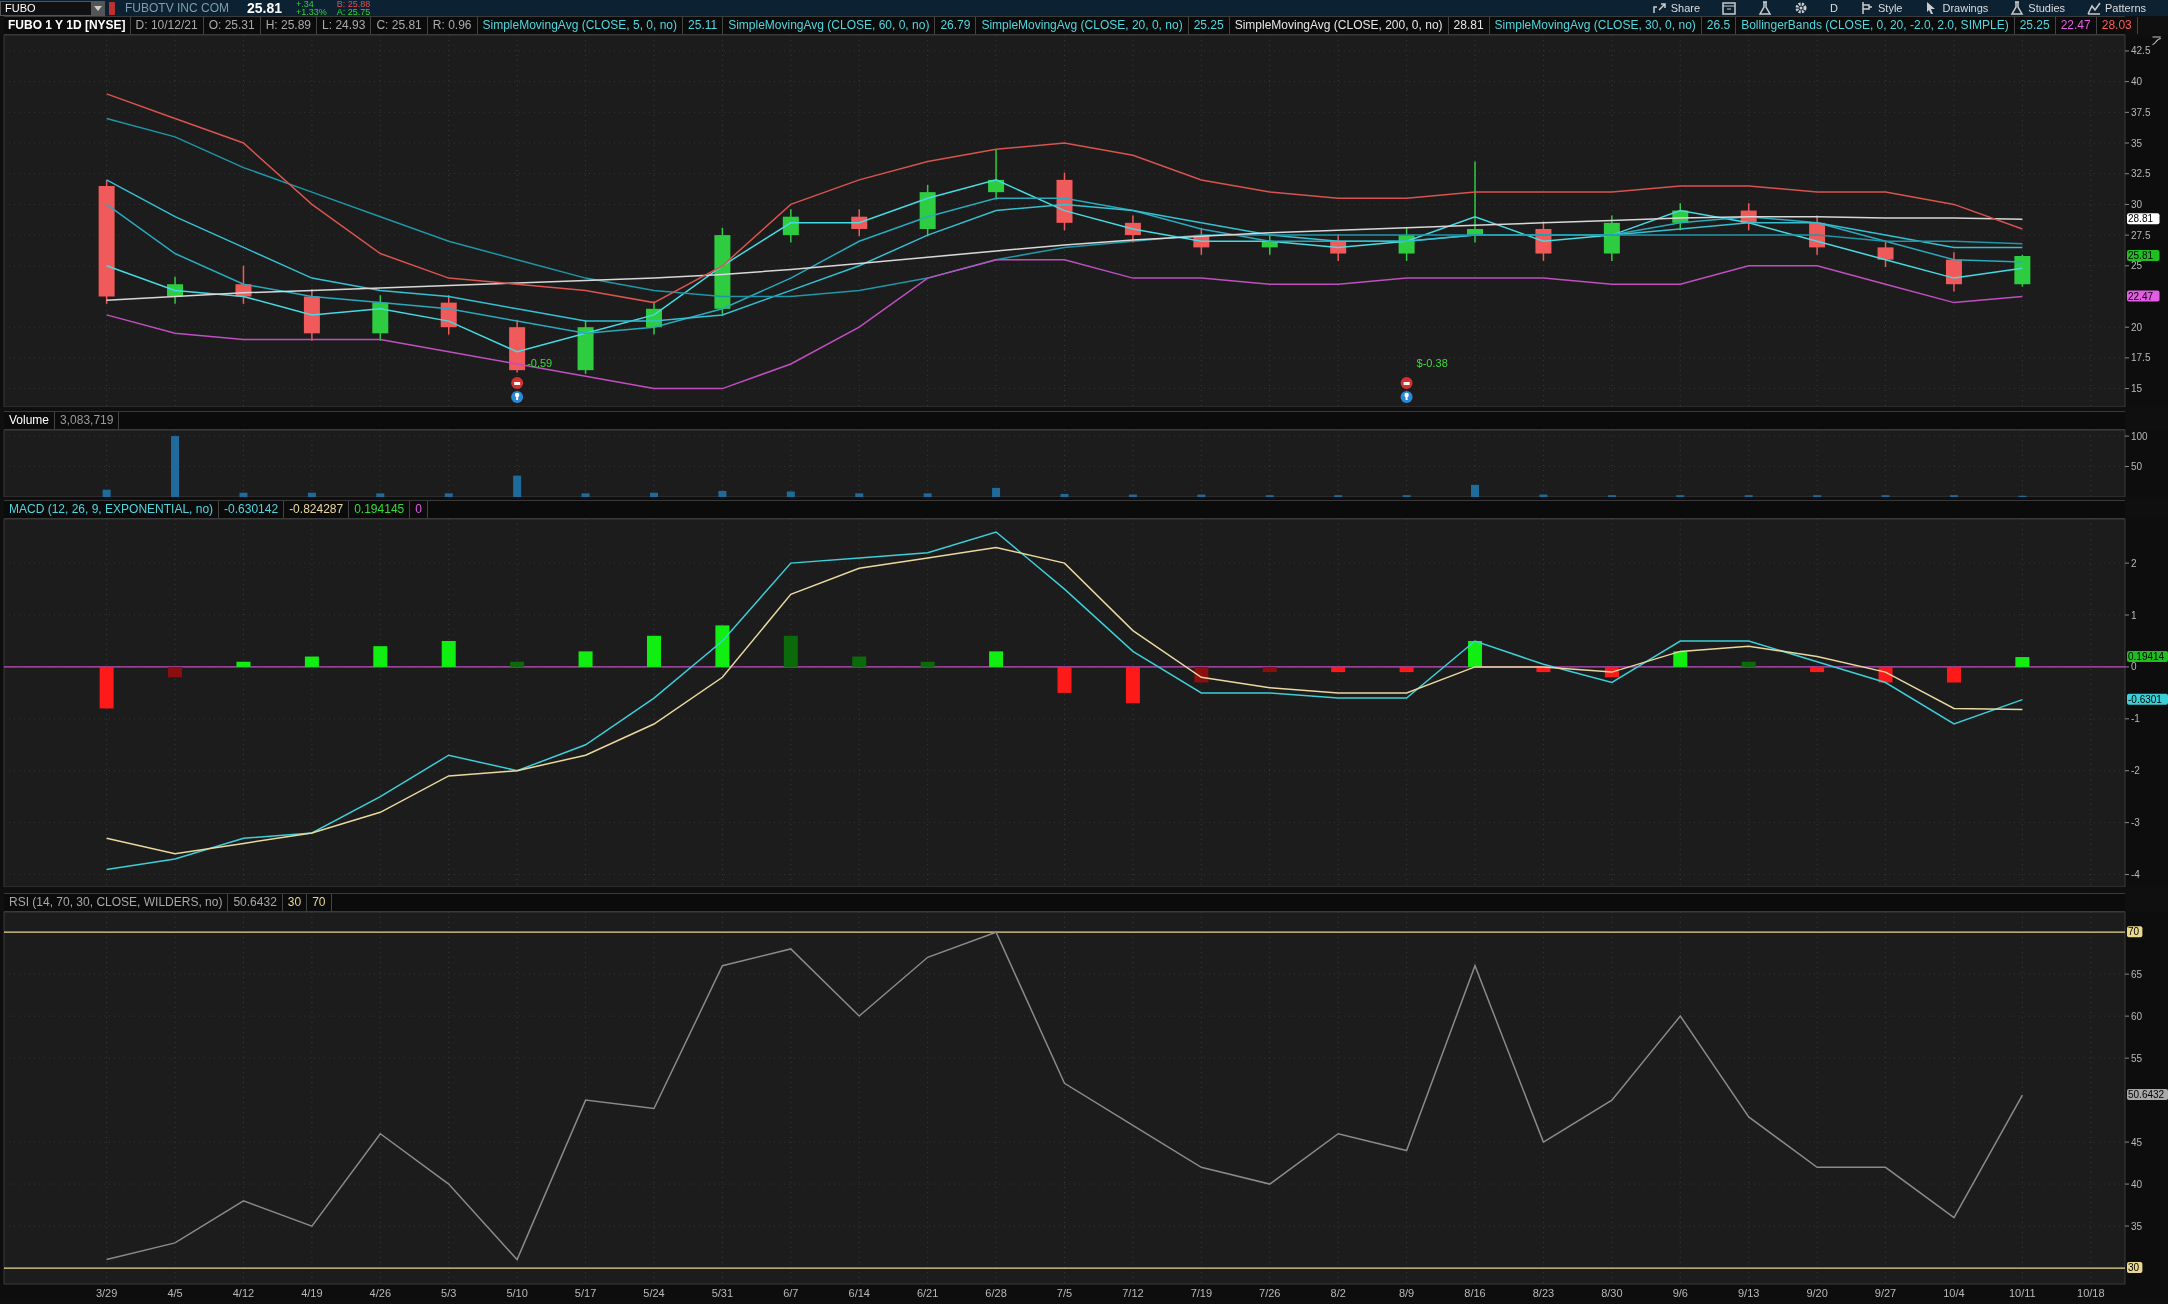  Describe the element at coordinates (1475, 1293) in the screenshot. I see `date-label: 8/16` at that location.